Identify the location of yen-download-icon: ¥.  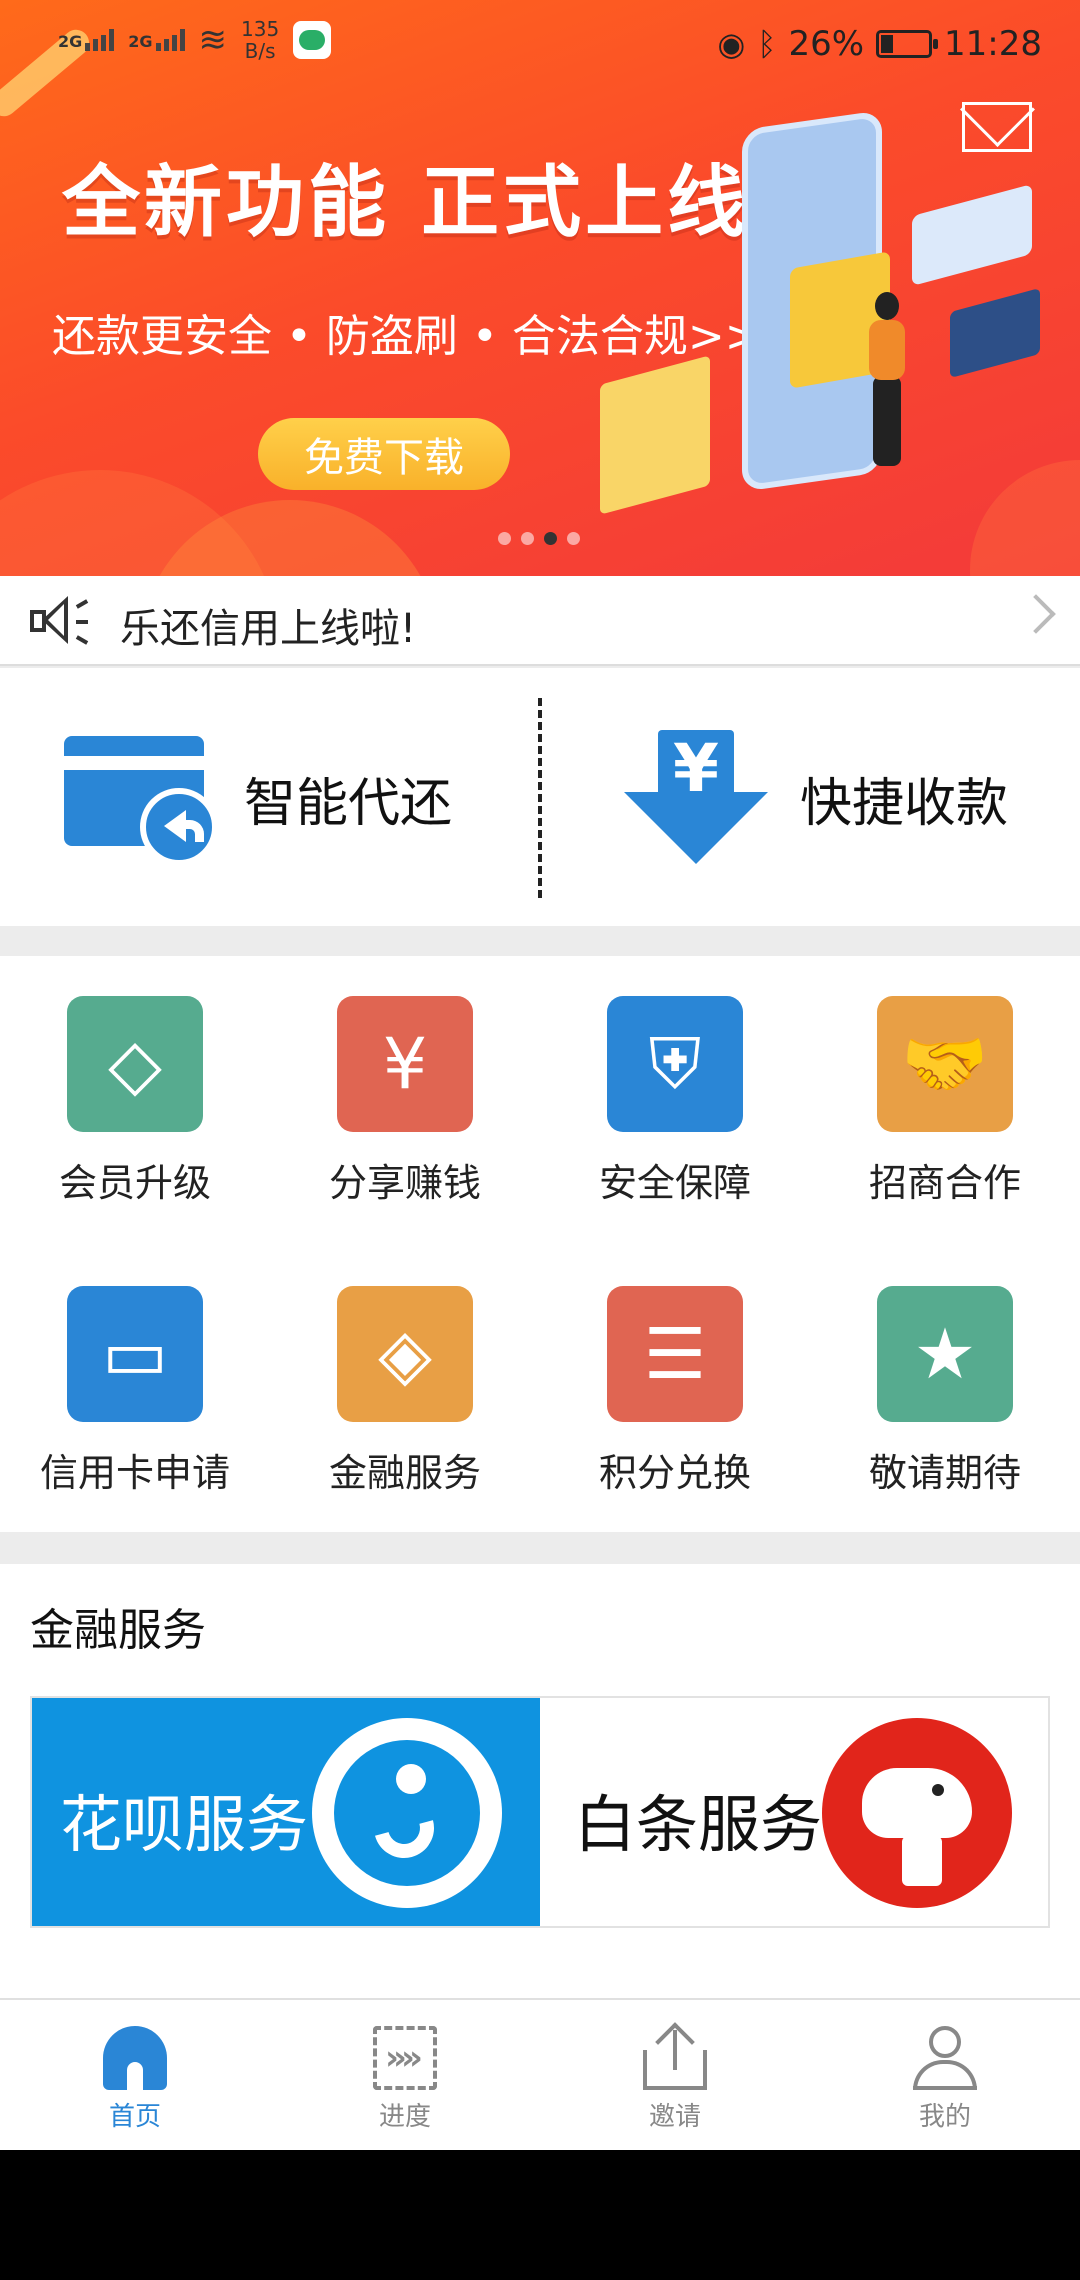
(695, 798).